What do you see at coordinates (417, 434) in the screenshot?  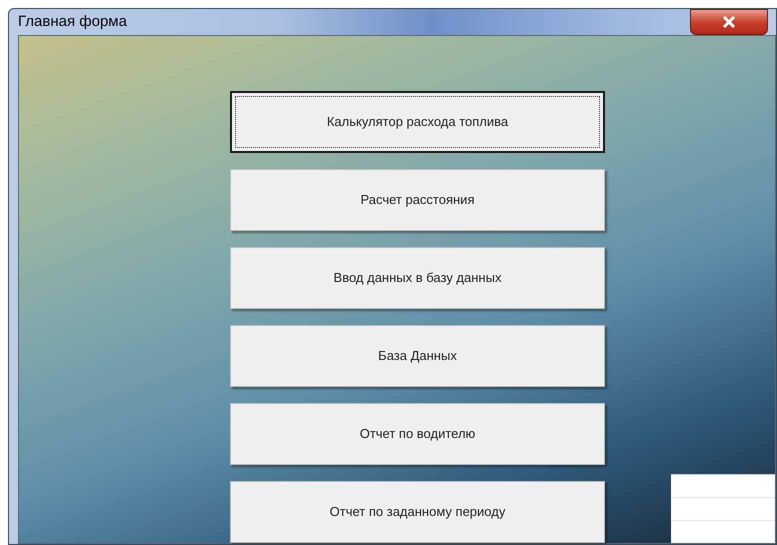 I see `menu-button: Отчет по водителю` at bounding box center [417, 434].